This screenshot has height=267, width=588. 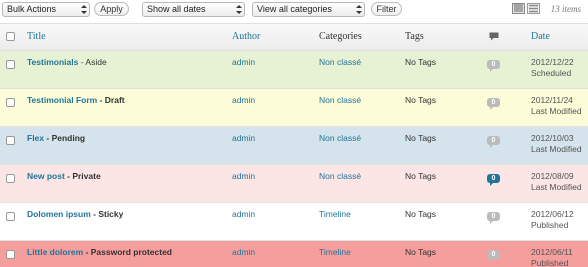 I want to click on dates-select: Show all dates, so click(x=193, y=9).